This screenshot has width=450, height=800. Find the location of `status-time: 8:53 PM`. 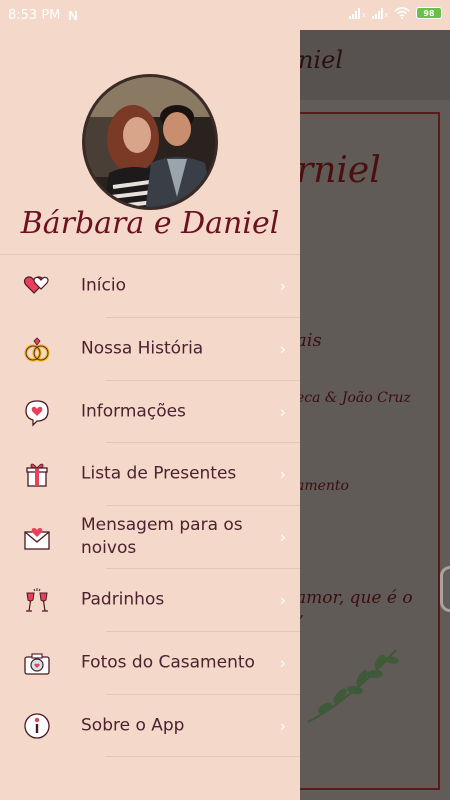

status-time: 8:53 PM is located at coordinates (34, 15).